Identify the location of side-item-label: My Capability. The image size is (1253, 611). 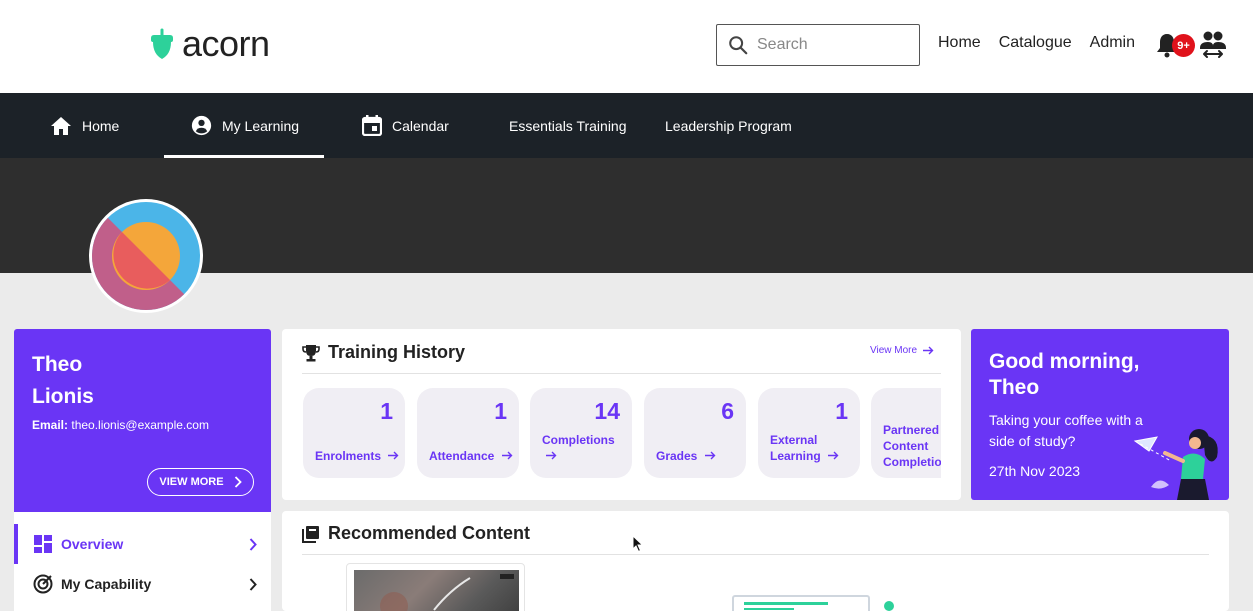
(106, 584).